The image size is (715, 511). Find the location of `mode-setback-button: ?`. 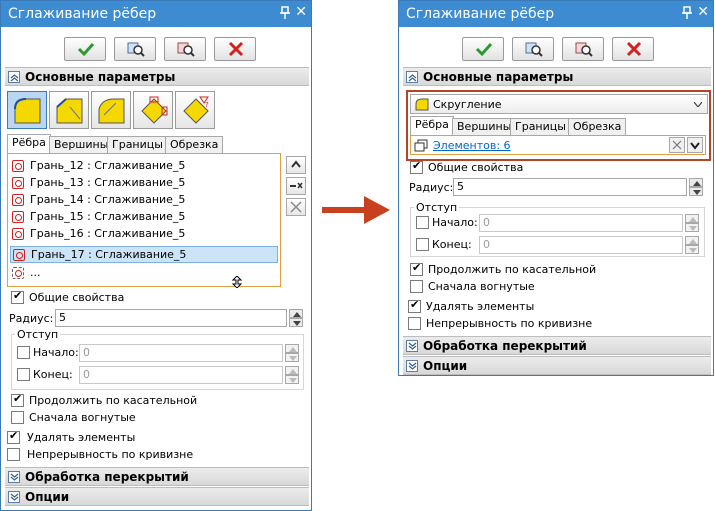

mode-setback-button: ? is located at coordinates (195, 110).